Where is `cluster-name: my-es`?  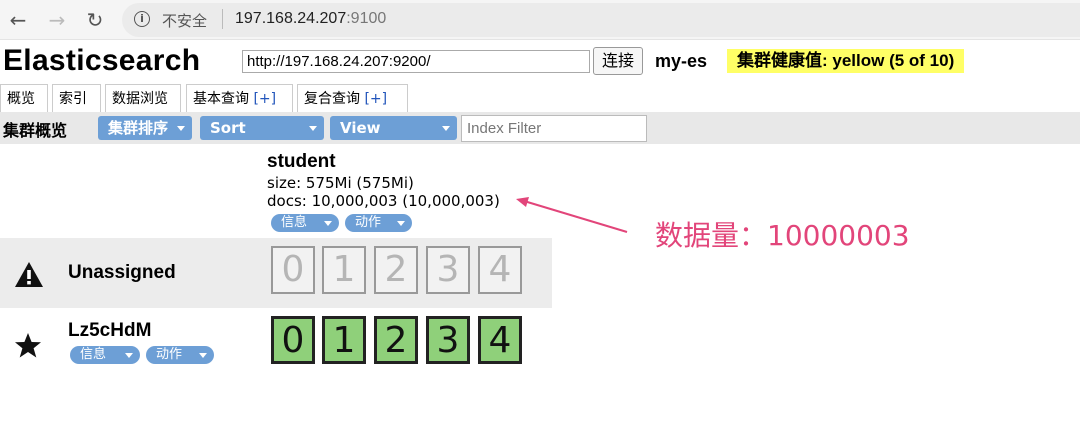
cluster-name: my-es is located at coordinates (681, 61).